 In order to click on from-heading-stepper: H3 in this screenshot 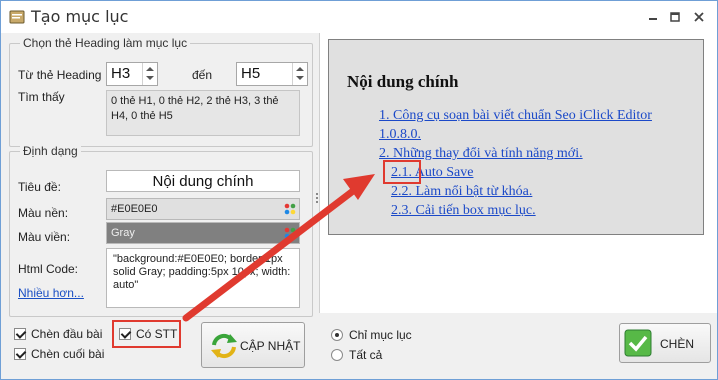, I will do `click(132, 74)`.